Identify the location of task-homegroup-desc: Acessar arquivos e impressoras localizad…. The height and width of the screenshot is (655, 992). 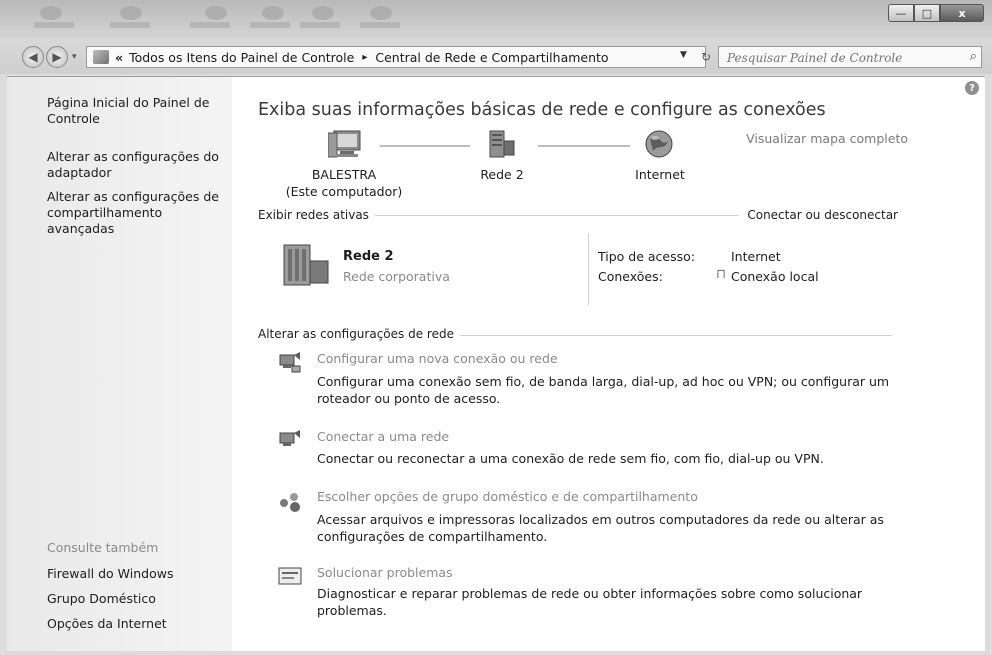
(600, 528).